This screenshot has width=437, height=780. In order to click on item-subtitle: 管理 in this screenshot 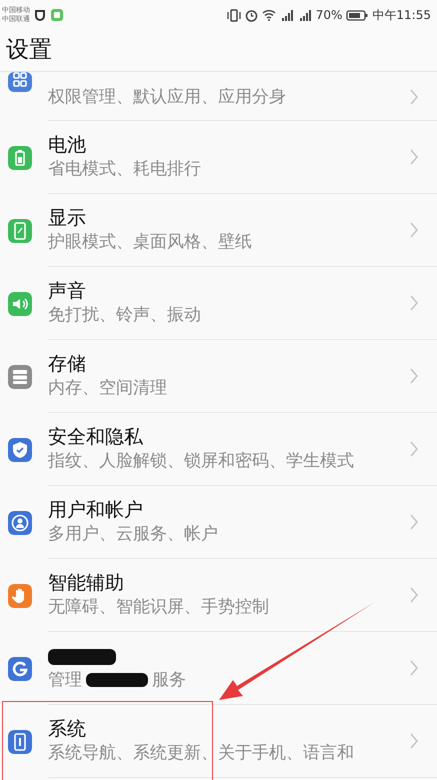, I will do `click(65, 680)`.